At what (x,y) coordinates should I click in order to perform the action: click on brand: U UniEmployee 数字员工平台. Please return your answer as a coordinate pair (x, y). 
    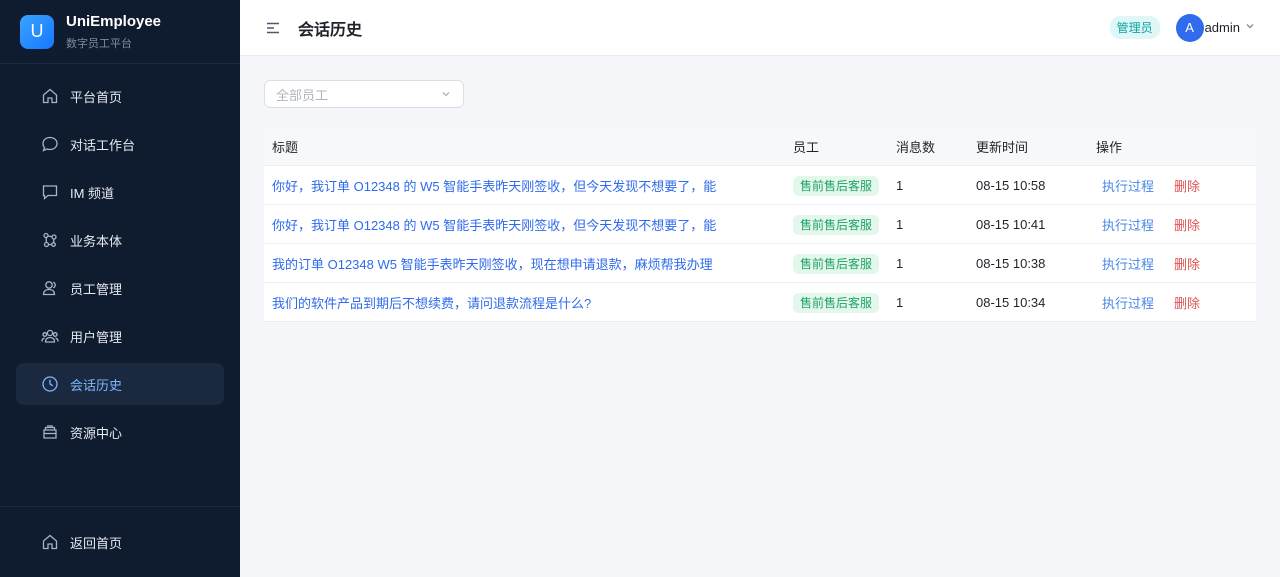
    Looking at the image, I should click on (120, 32).